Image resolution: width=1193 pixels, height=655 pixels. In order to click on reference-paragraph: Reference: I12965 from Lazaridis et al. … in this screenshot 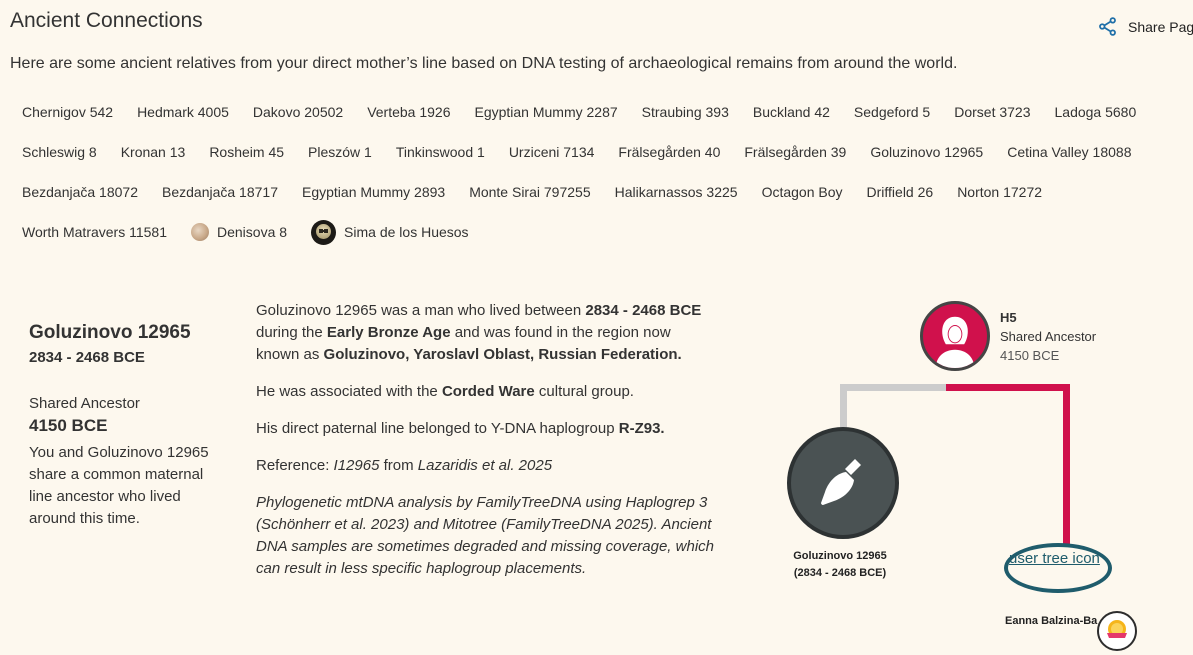, I will do `click(404, 465)`.